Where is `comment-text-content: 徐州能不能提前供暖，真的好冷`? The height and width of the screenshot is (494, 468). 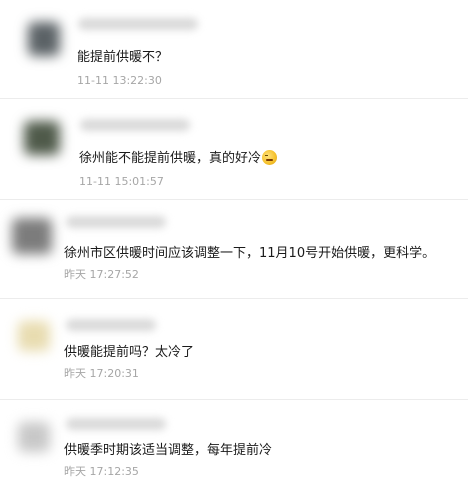
comment-text-content: 徐州能不能提前供暖，真的好冷 is located at coordinates (170, 158).